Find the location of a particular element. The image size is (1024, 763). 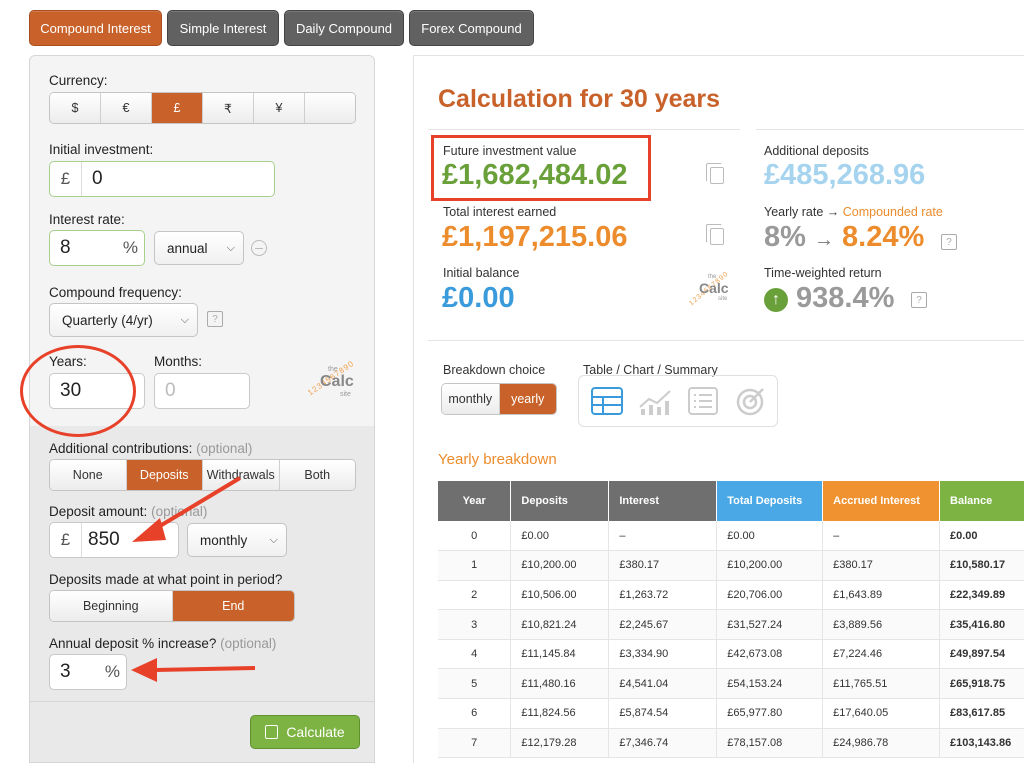

breakdown-monthly: monthly is located at coordinates (471, 399).